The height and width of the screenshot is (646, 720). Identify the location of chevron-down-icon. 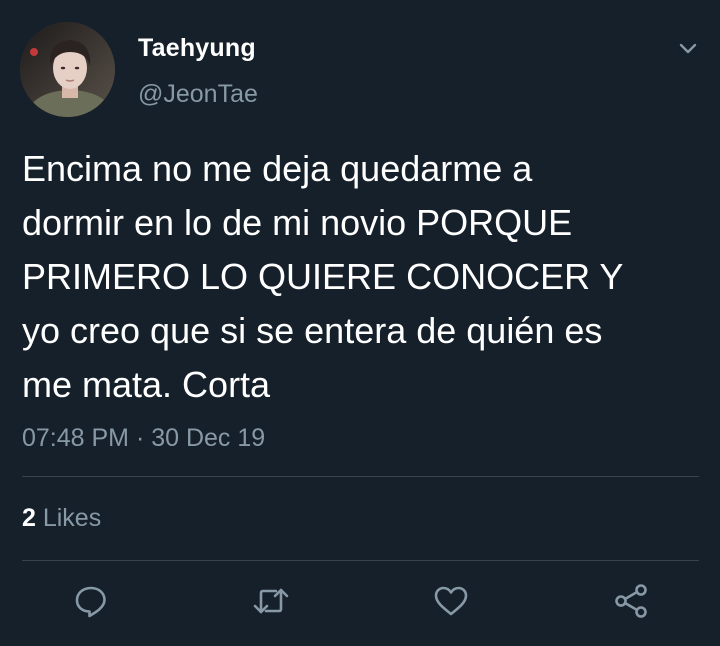
(688, 48).